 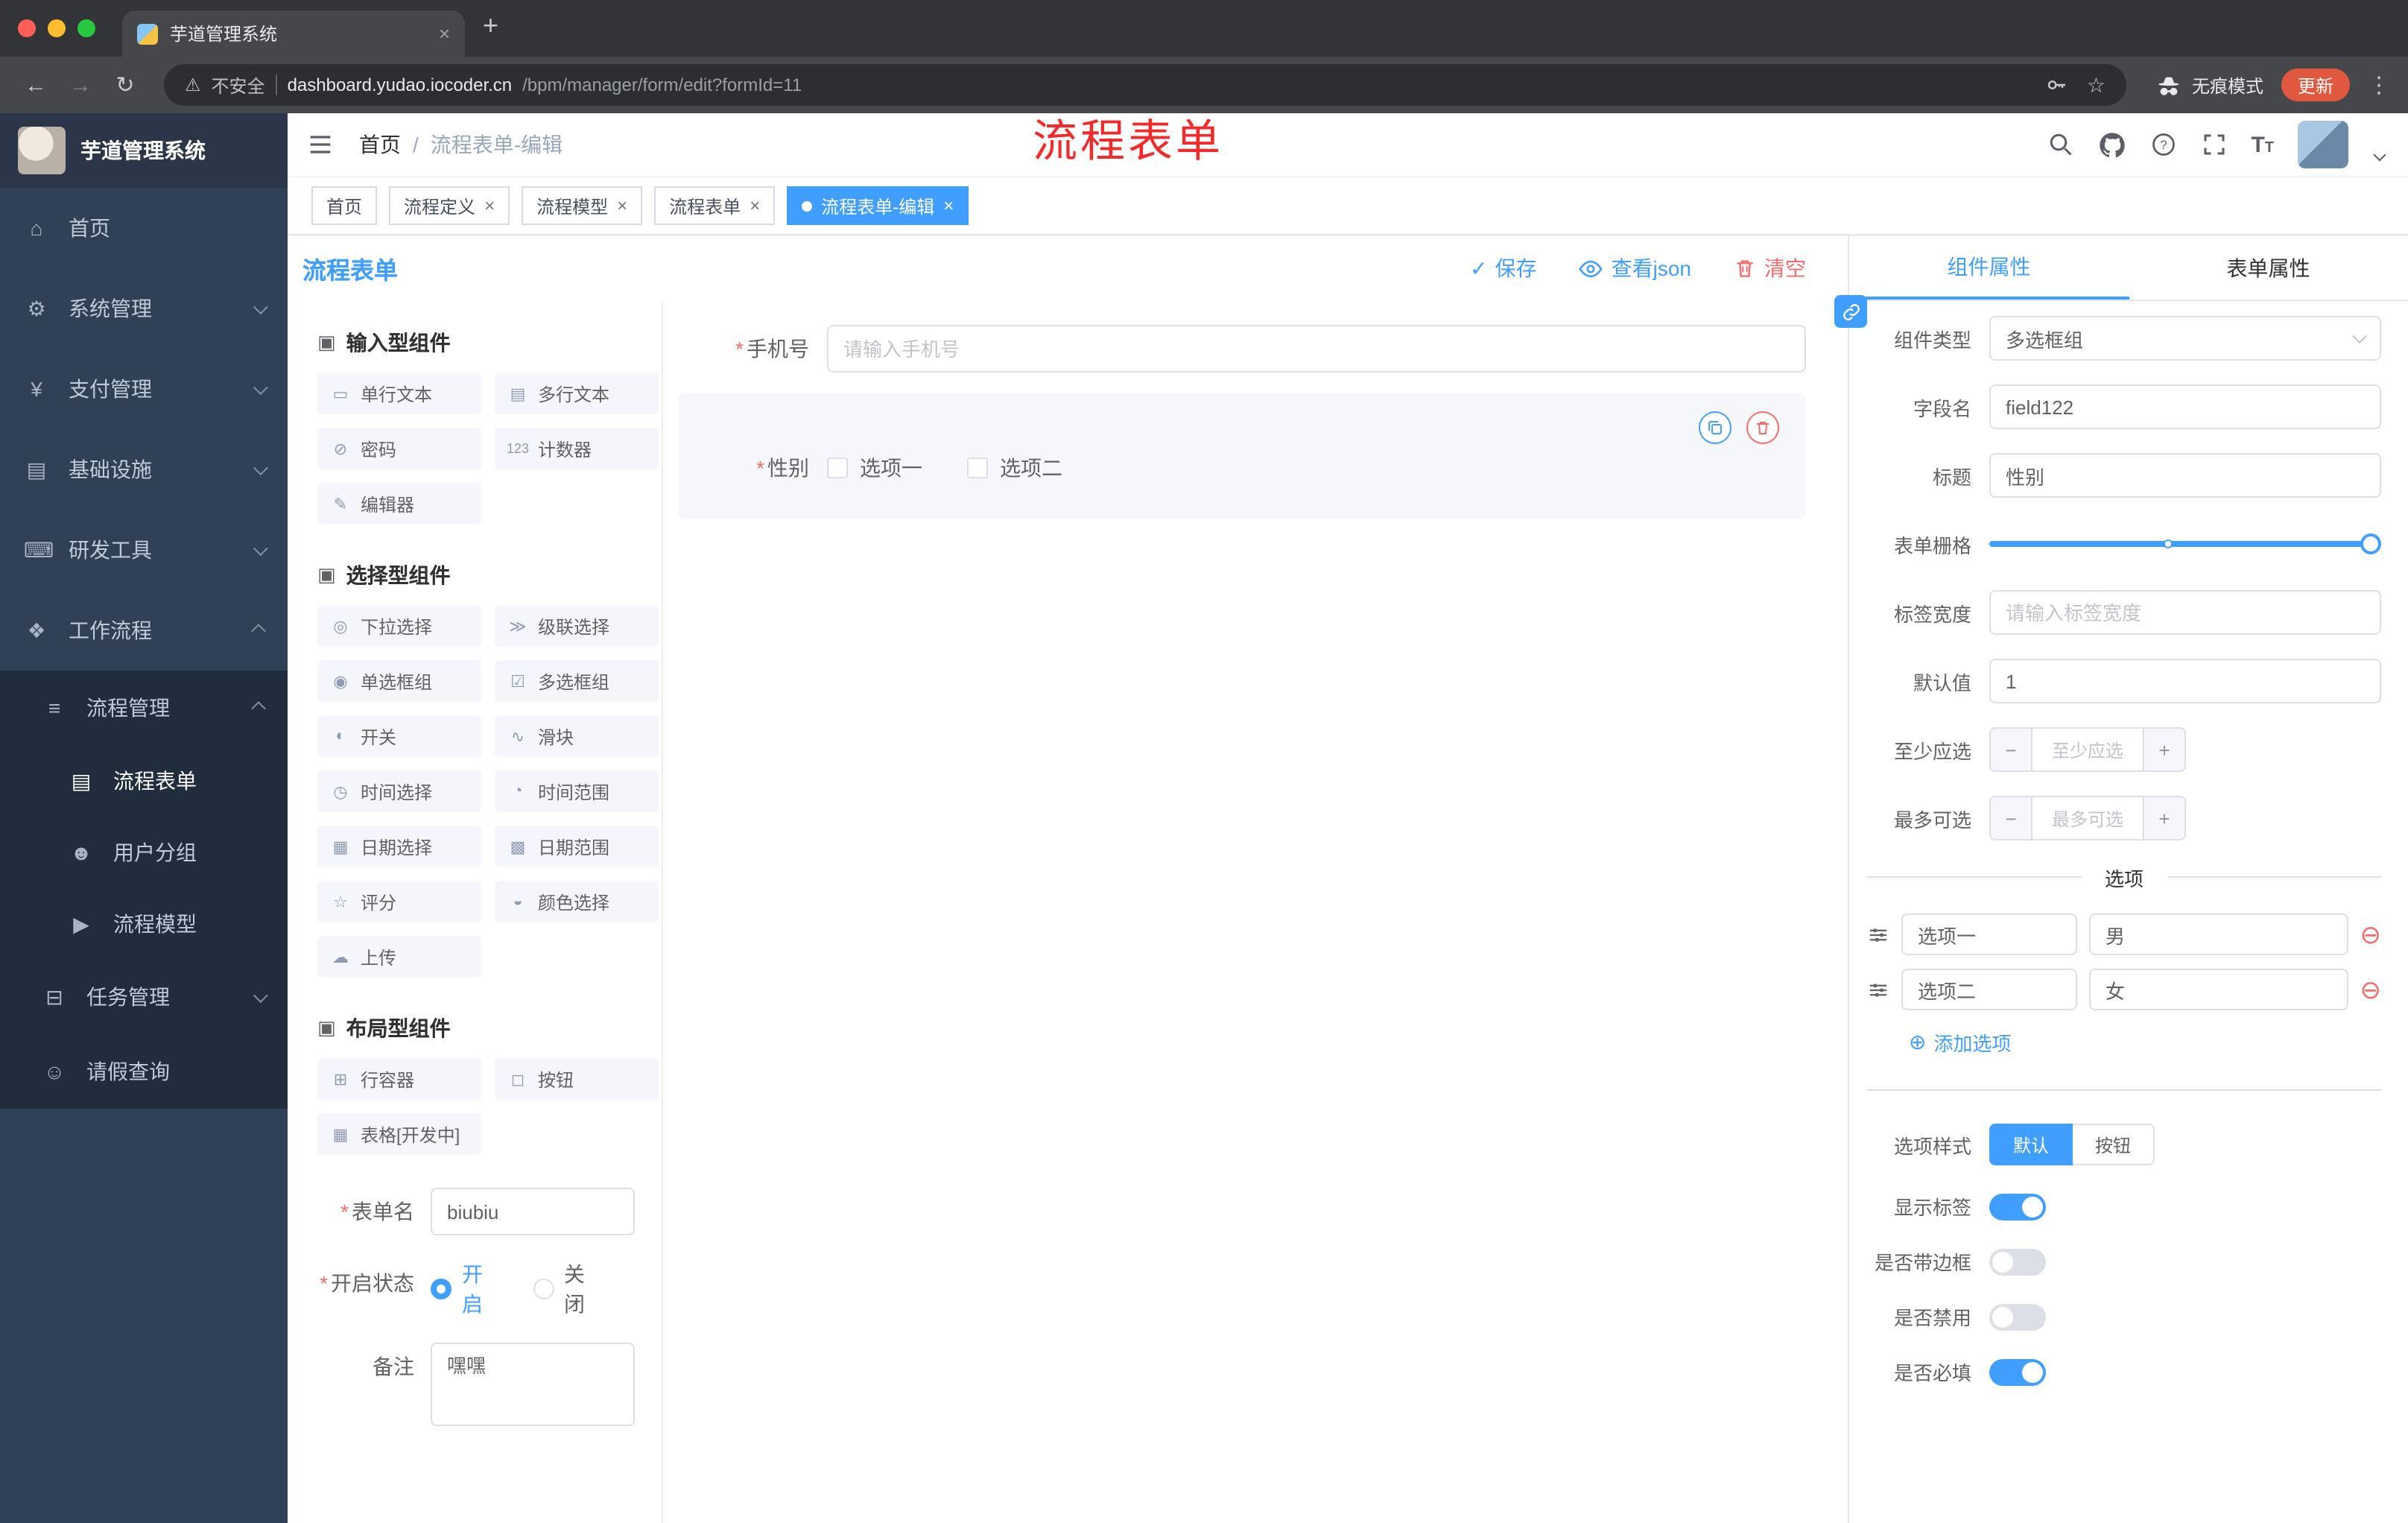 I want to click on field-name-input, so click(x=2185, y=407).